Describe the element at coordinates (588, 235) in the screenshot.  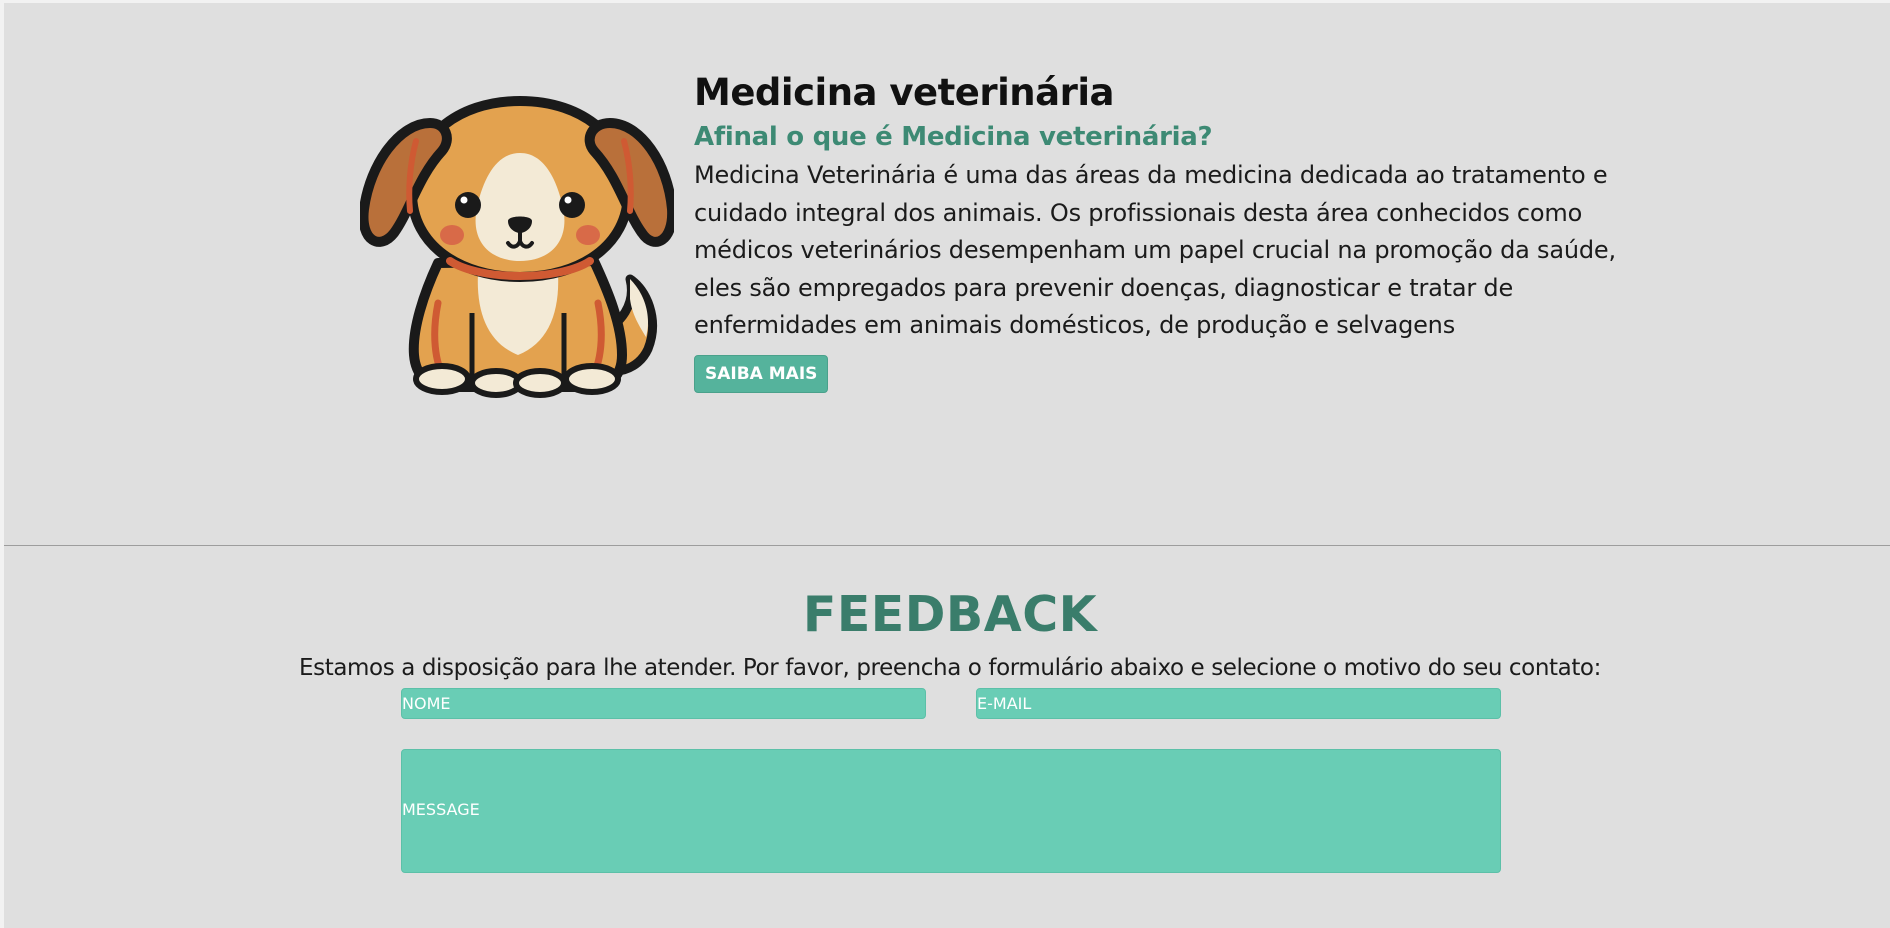
I see `dog-cheek-right` at that location.